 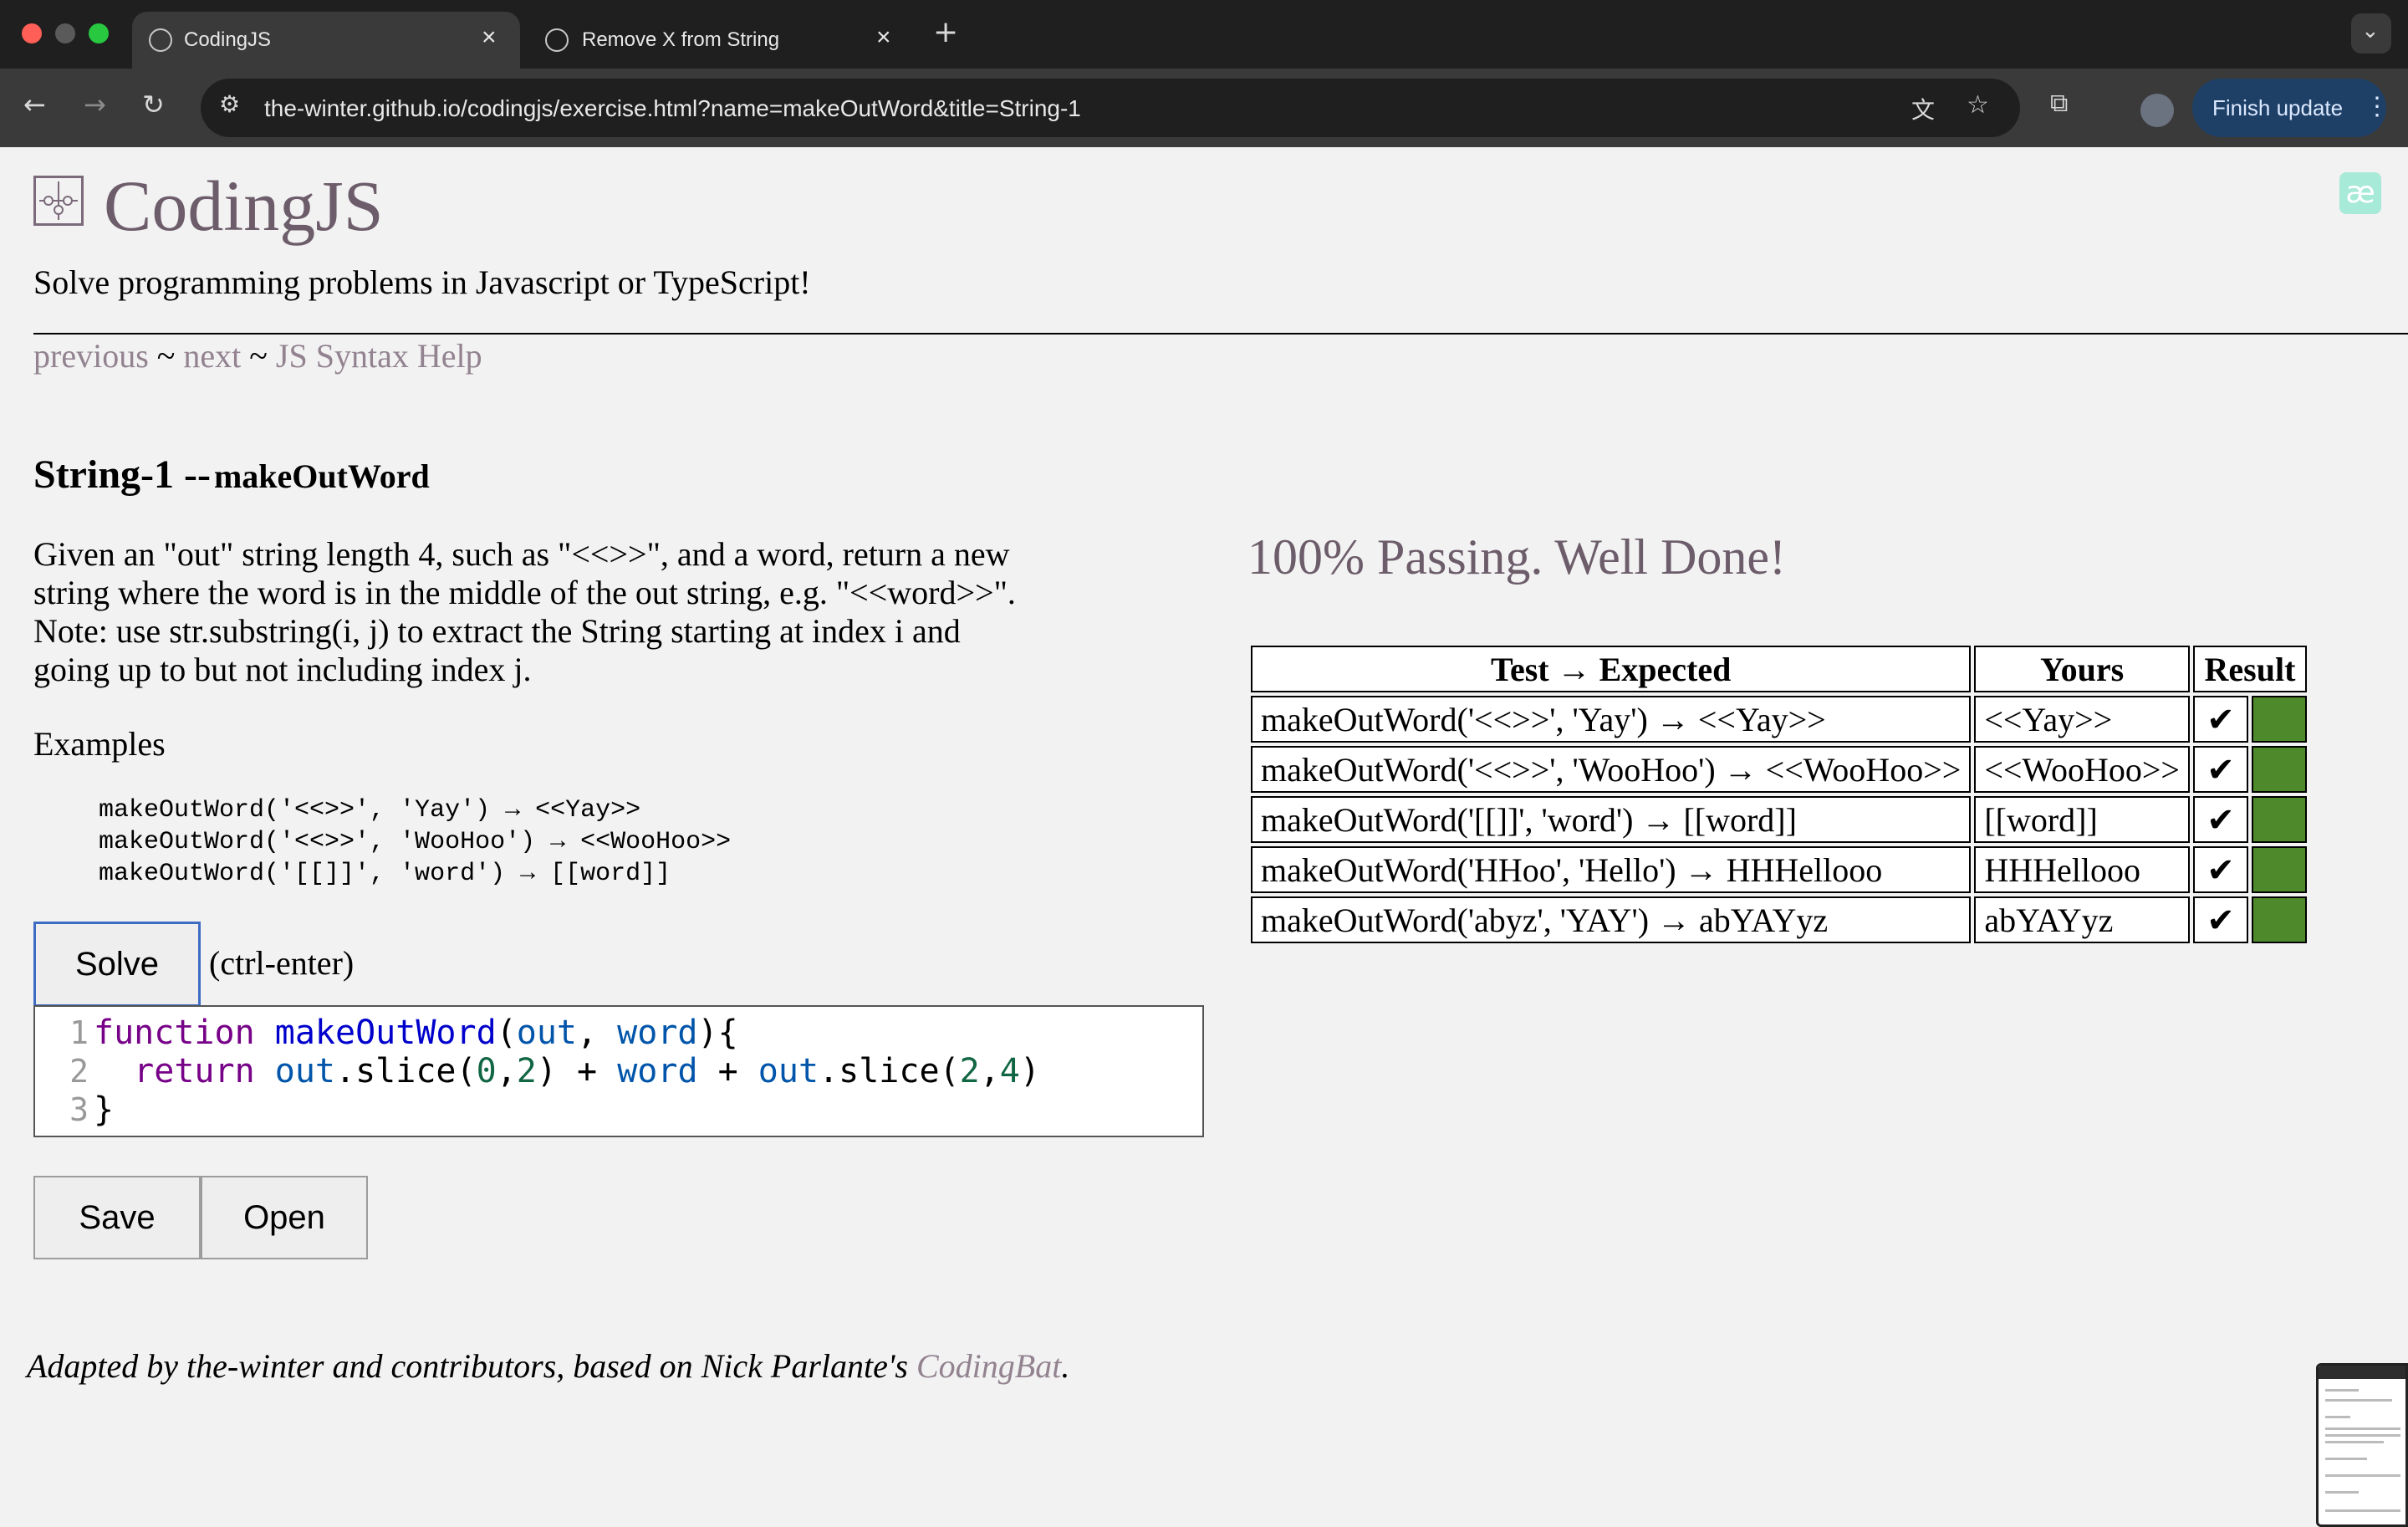 What do you see at coordinates (1612, 869) in the screenshot?
I see `test-cell: makeOutWord('HHoo', 'Hello') → HHHellooo` at bounding box center [1612, 869].